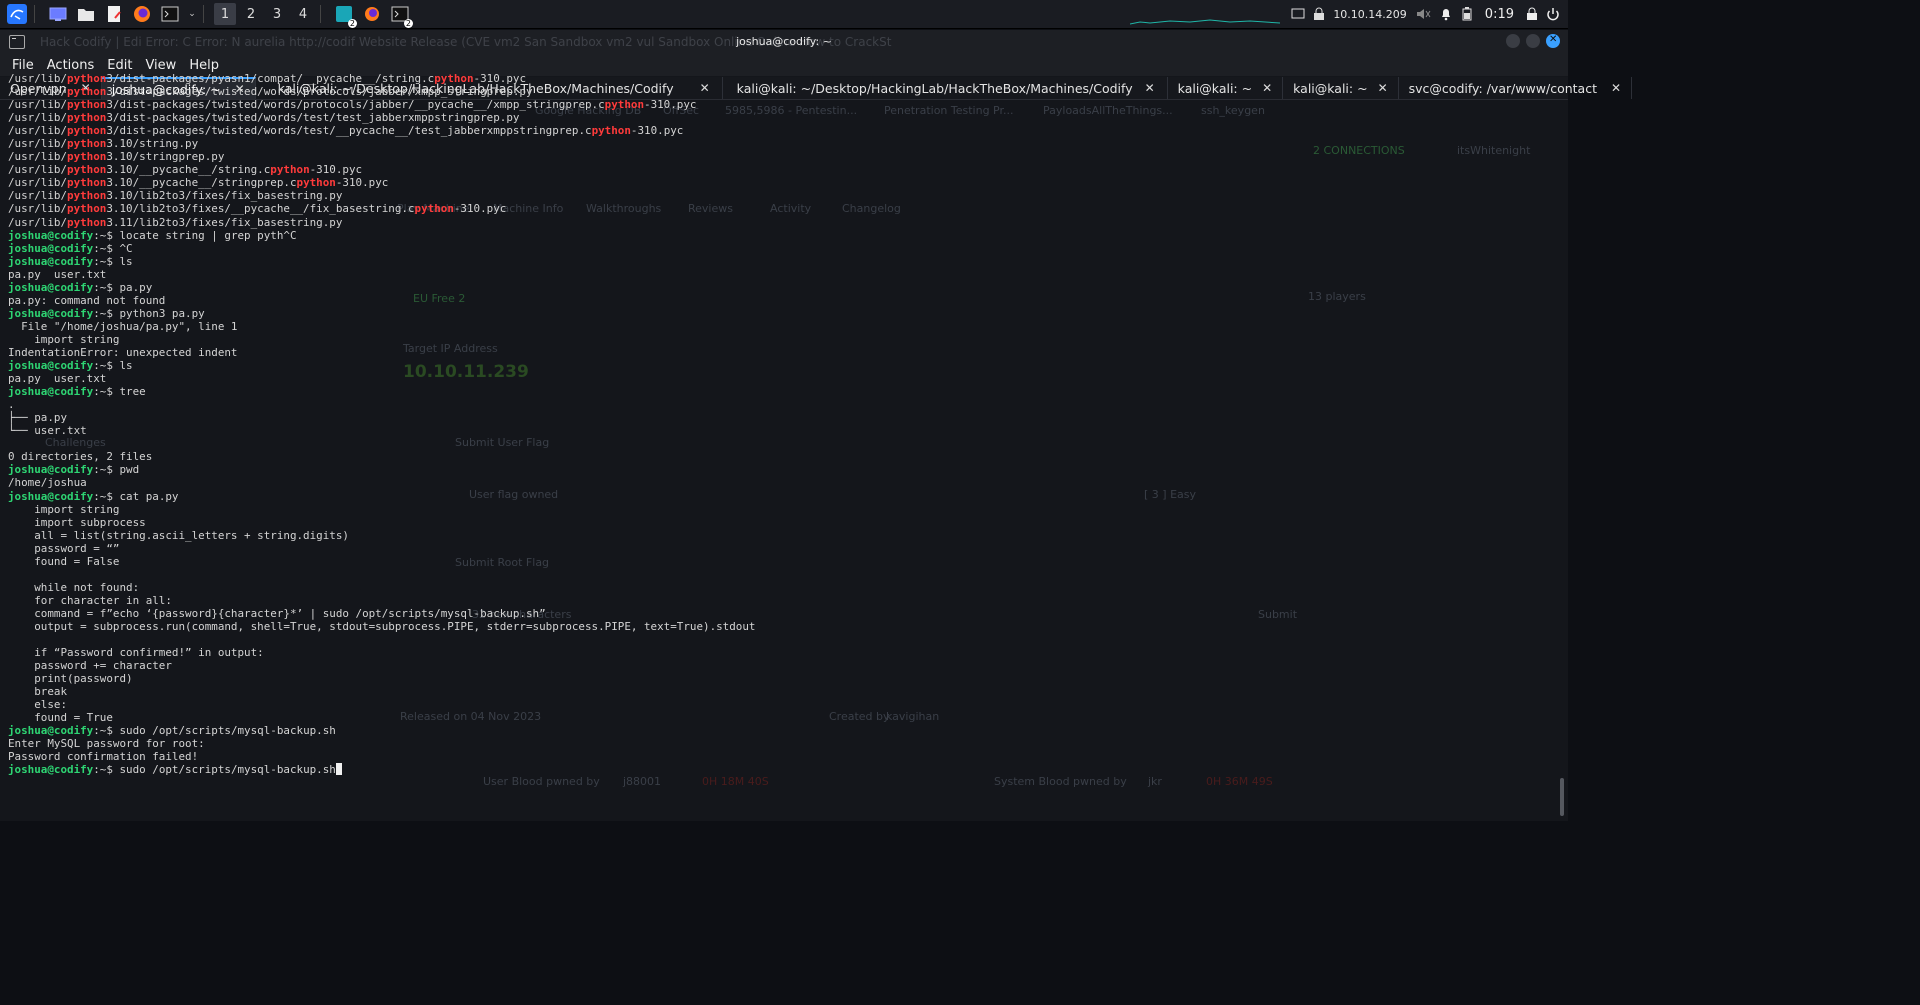  Describe the element at coordinates (1423, 14) in the screenshot. I see `mute-icon` at that location.